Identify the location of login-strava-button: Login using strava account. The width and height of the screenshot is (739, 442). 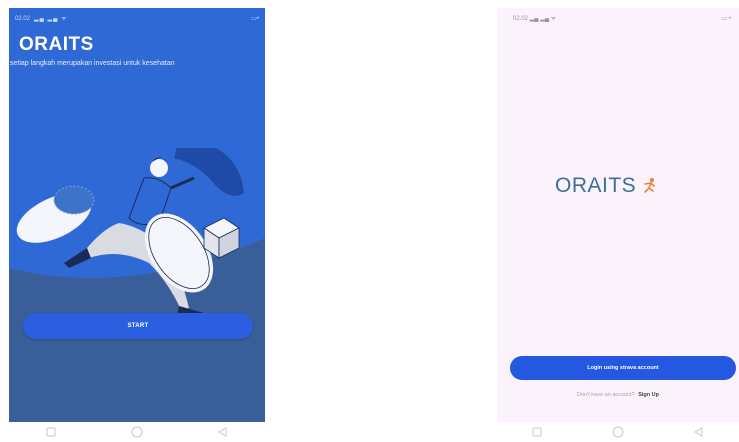
(623, 368).